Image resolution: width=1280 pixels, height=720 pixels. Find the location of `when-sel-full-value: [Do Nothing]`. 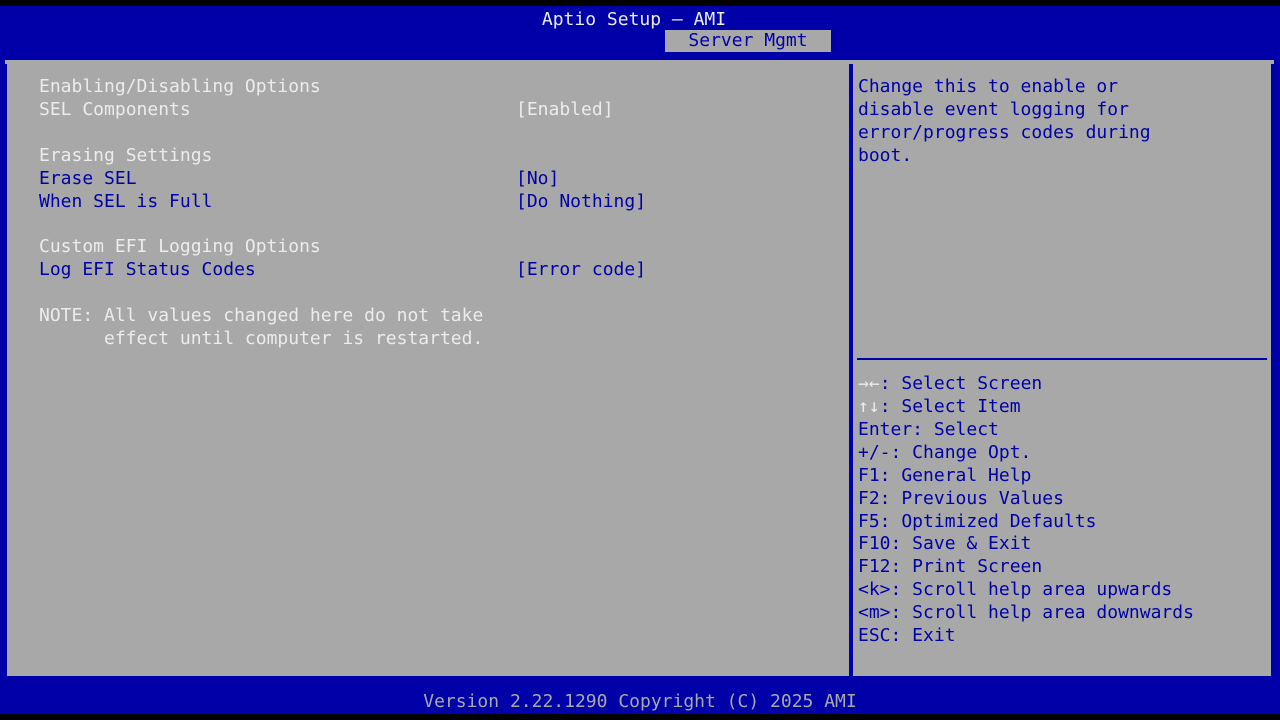

when-sel-full-value: [Do Nothing] is located at coordinates (581, 201).